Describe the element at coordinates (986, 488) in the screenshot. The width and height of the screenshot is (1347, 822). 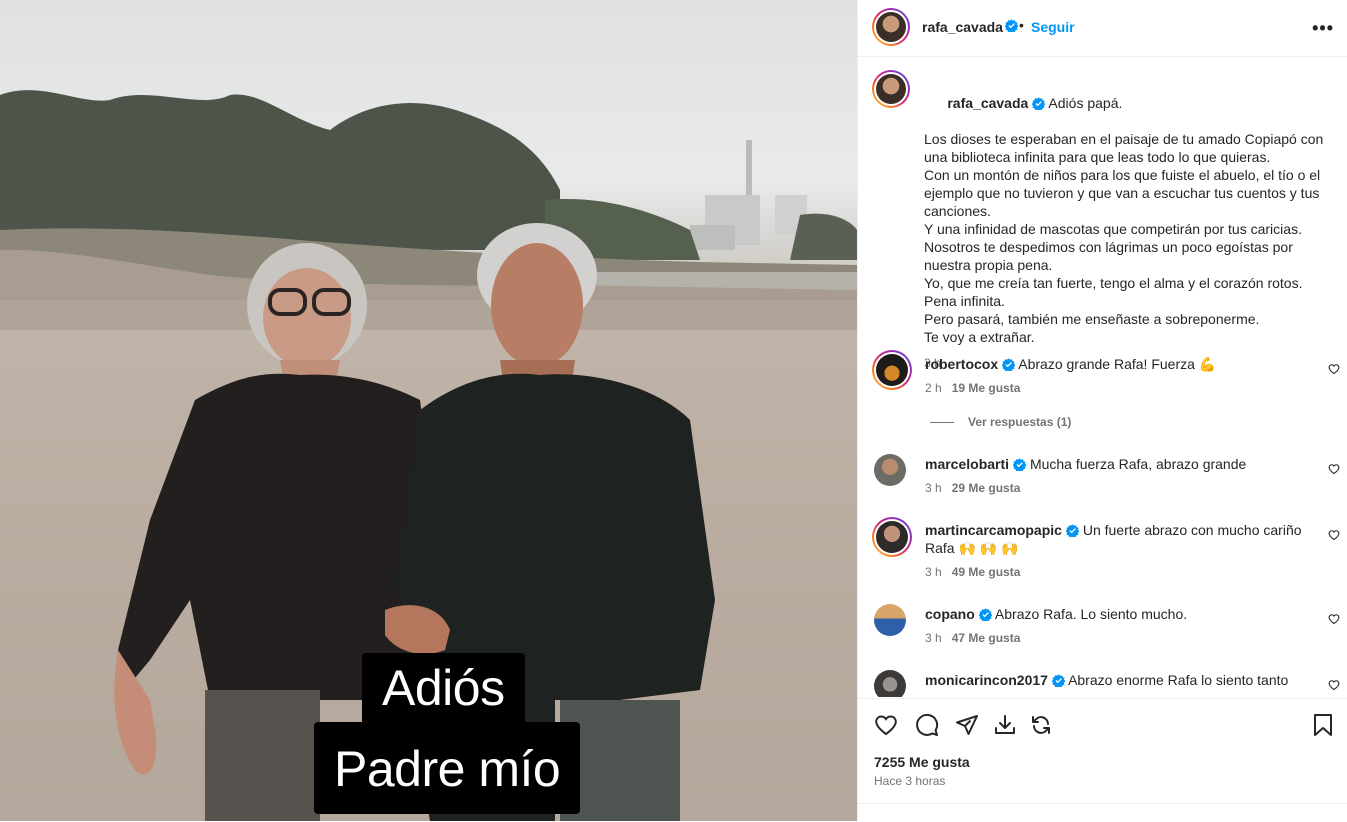
I see `comment-like-count: 29 Me gusta` at that location.